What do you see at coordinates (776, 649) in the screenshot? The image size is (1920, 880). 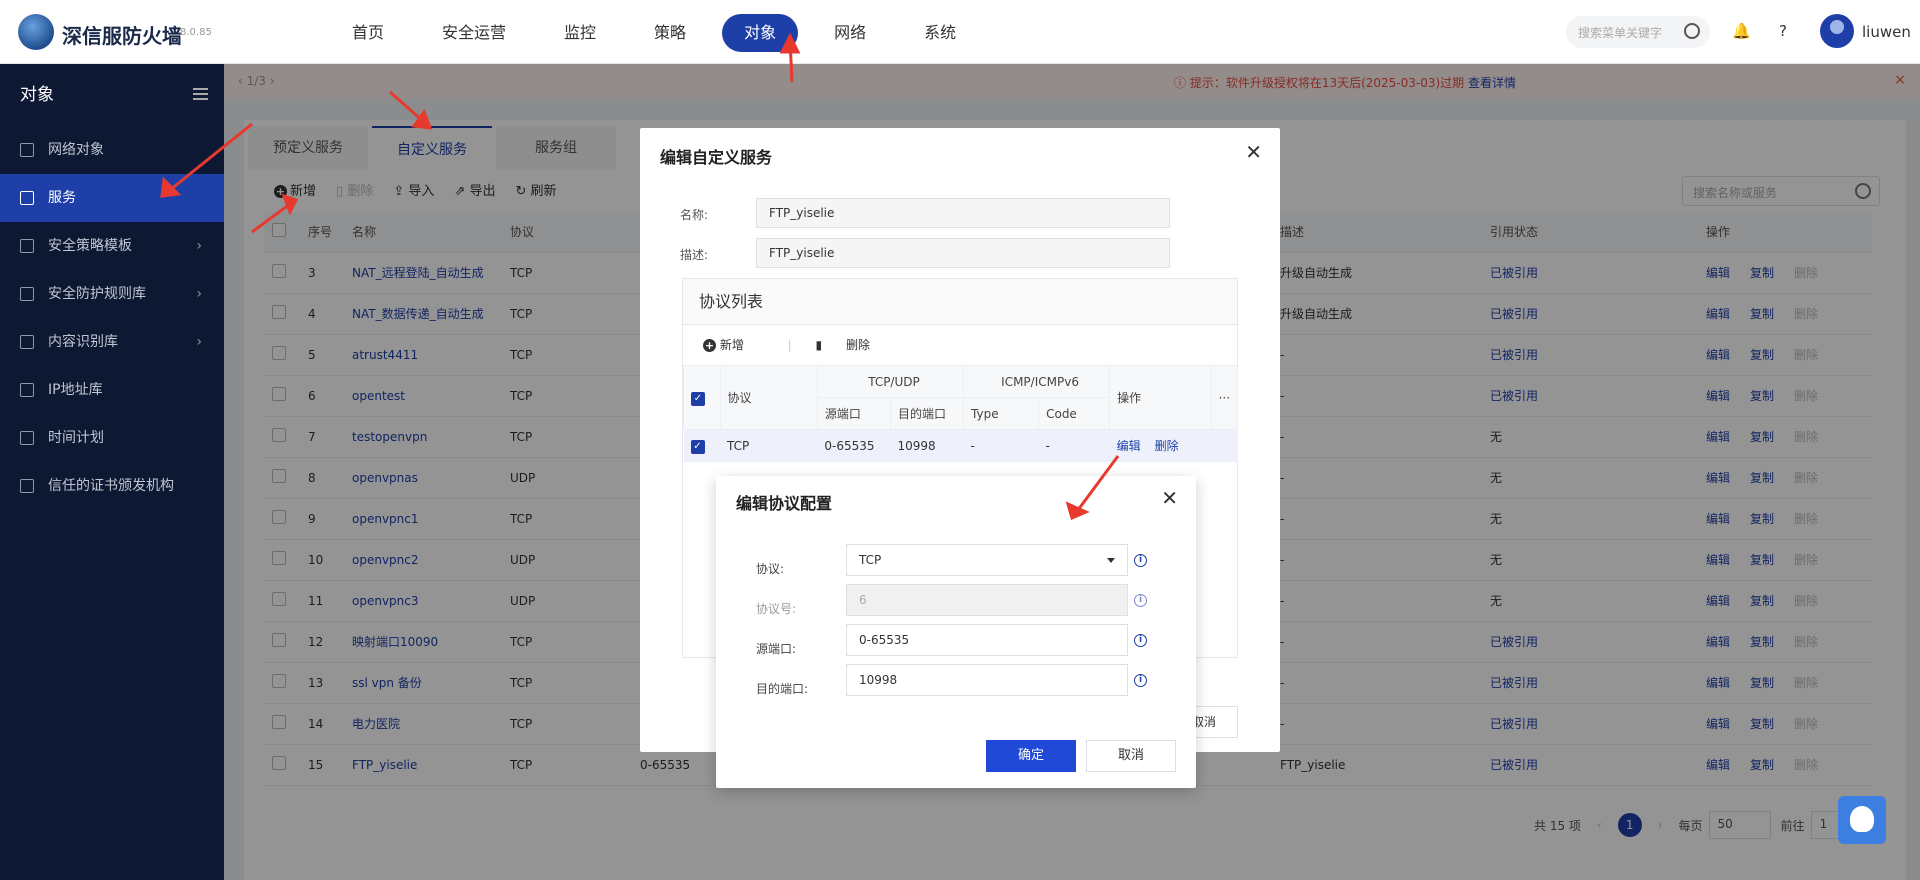 I see `src-port-label: 源端口:` at bounding box center [776, 649].